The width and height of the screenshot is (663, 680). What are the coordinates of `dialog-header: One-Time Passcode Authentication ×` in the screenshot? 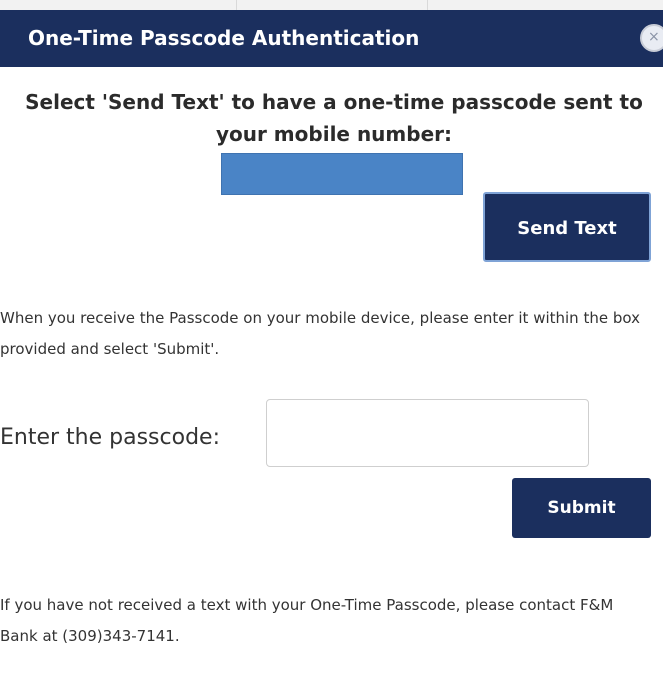 It's located at (331, 38).